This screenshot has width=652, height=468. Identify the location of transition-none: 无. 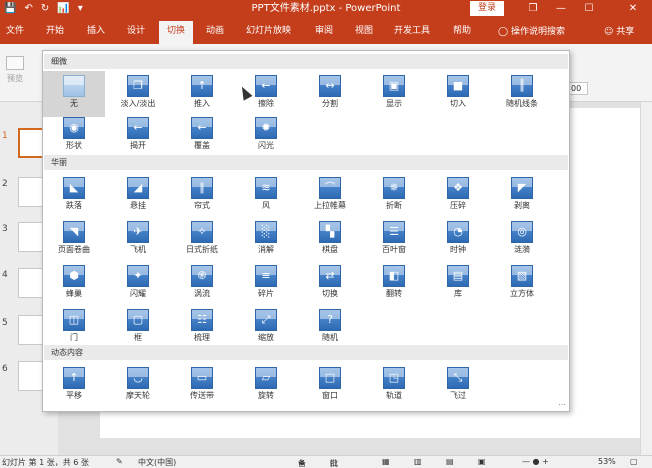
(74, 94).